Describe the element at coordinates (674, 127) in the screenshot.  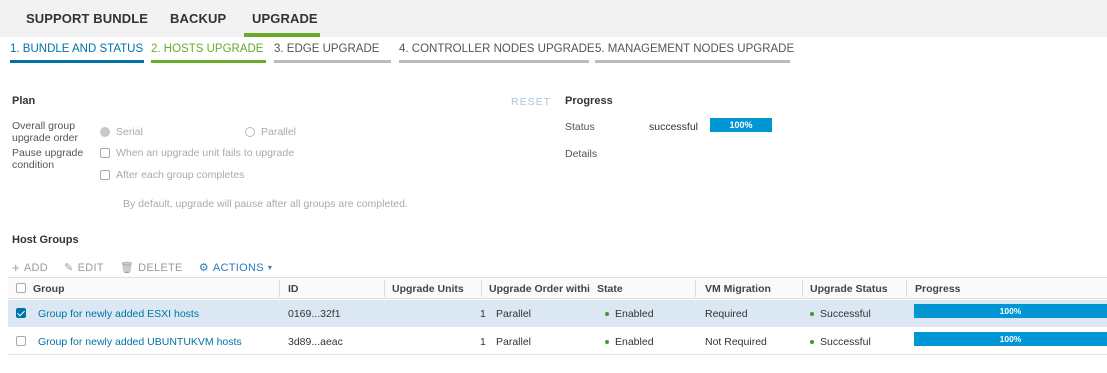
I see `status-value: successful` at that location.